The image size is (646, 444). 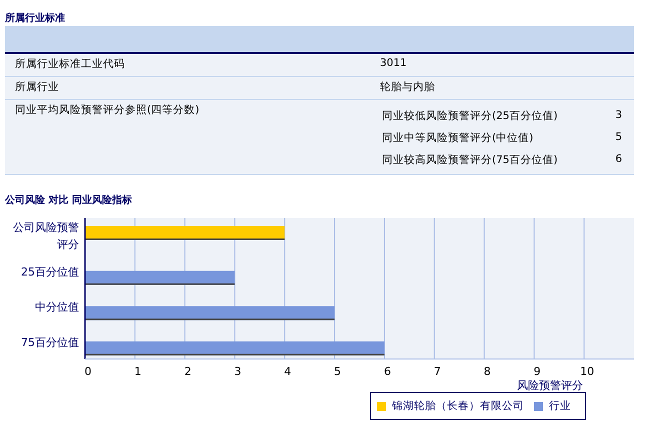 I want to click on table-cell-text: 所属行业标准工业代码, so click(x=70, y=64).